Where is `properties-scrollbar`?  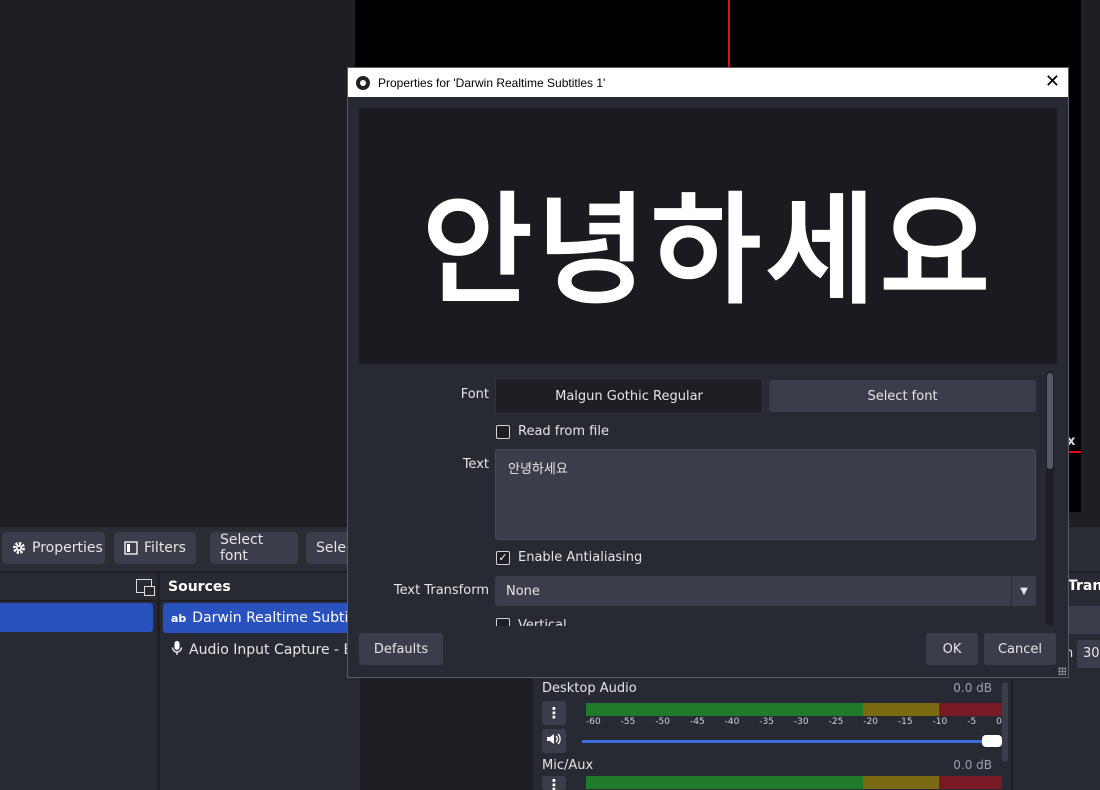 properties-scrollbar is located at coordinates (1050, 498).